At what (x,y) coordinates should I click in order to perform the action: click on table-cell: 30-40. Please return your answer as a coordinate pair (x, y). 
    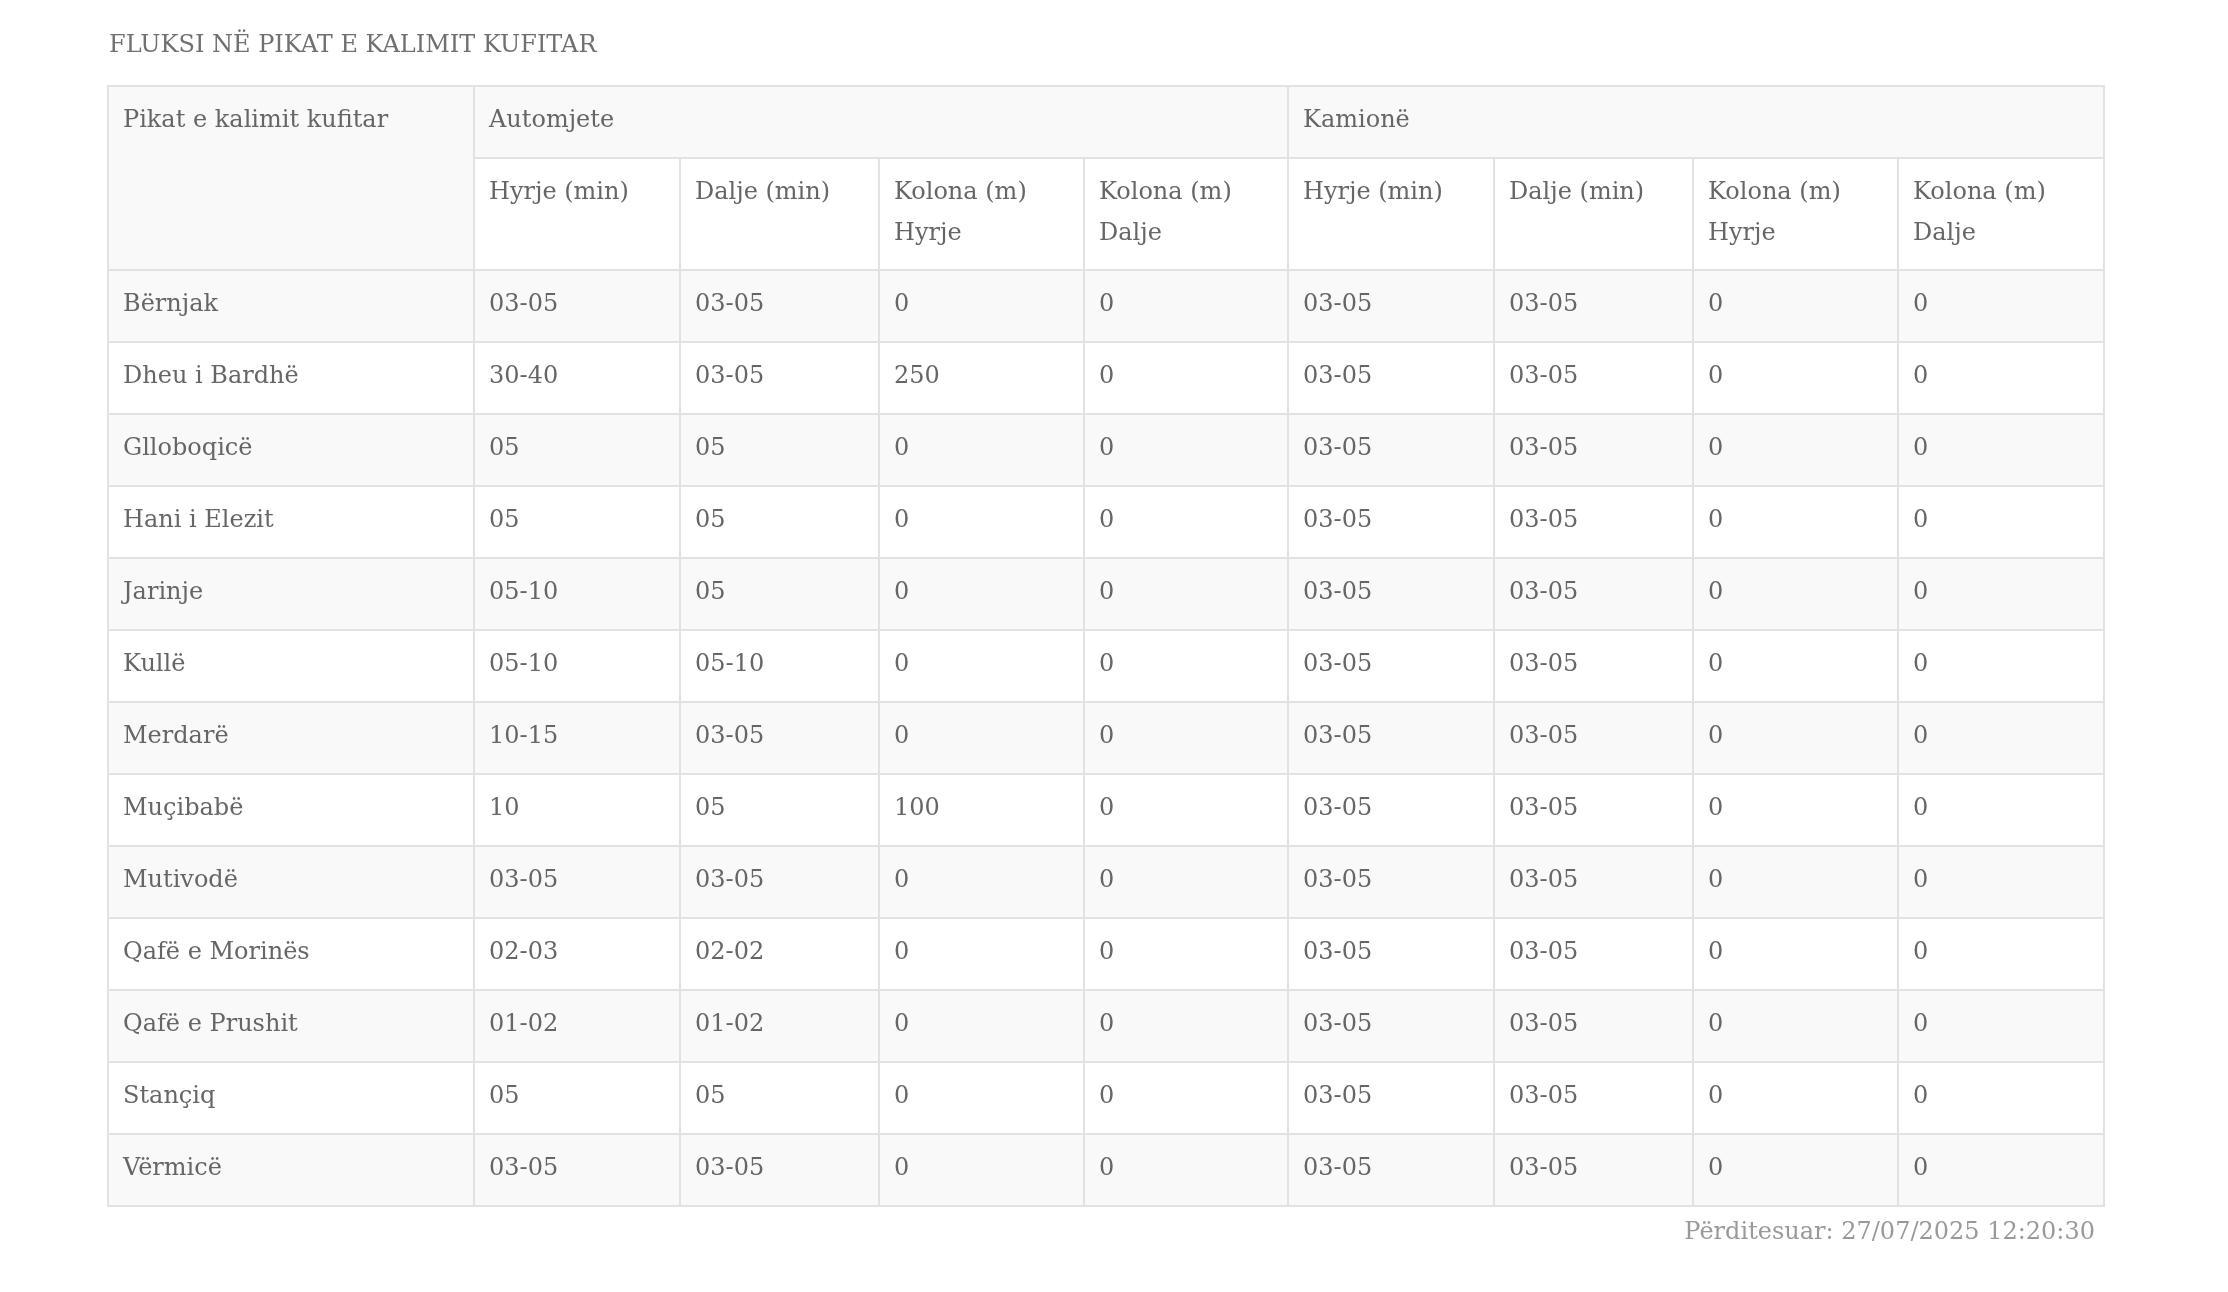
    Looking at the image, I should click on (577, 378).